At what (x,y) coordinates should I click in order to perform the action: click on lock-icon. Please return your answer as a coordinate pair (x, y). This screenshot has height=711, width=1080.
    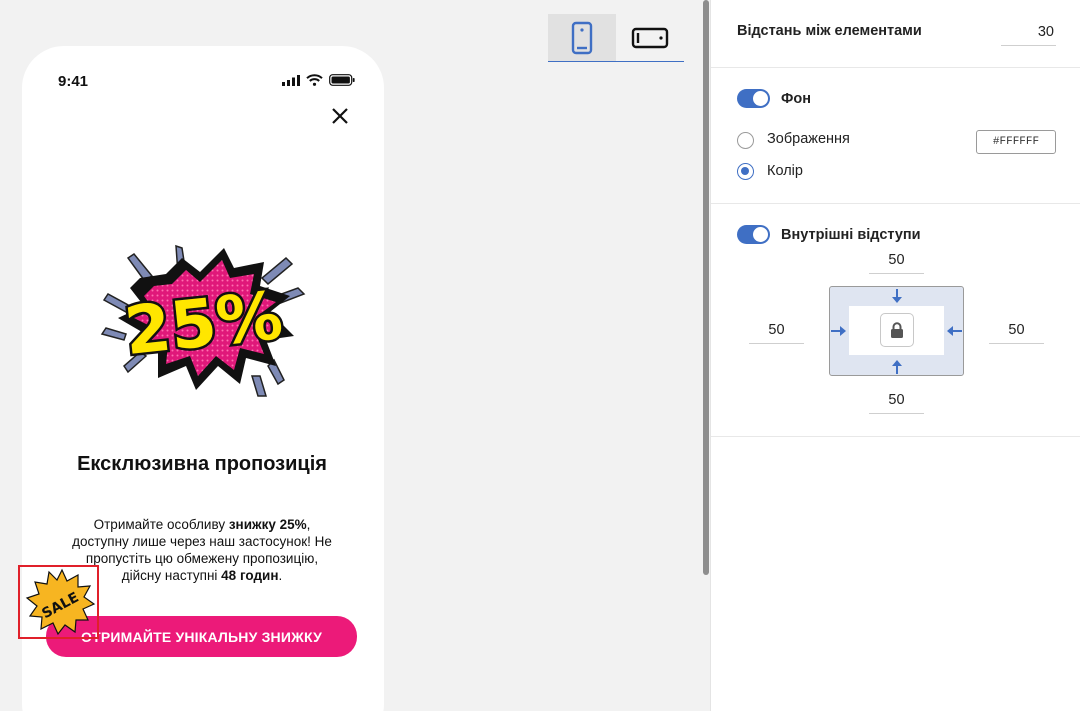
    Looking at the image, I should click on (897, 329).